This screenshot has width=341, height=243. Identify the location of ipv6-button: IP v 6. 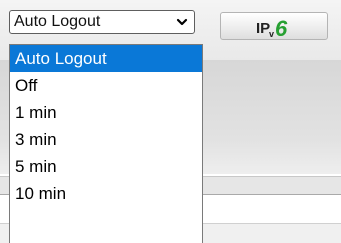
(274, 26).